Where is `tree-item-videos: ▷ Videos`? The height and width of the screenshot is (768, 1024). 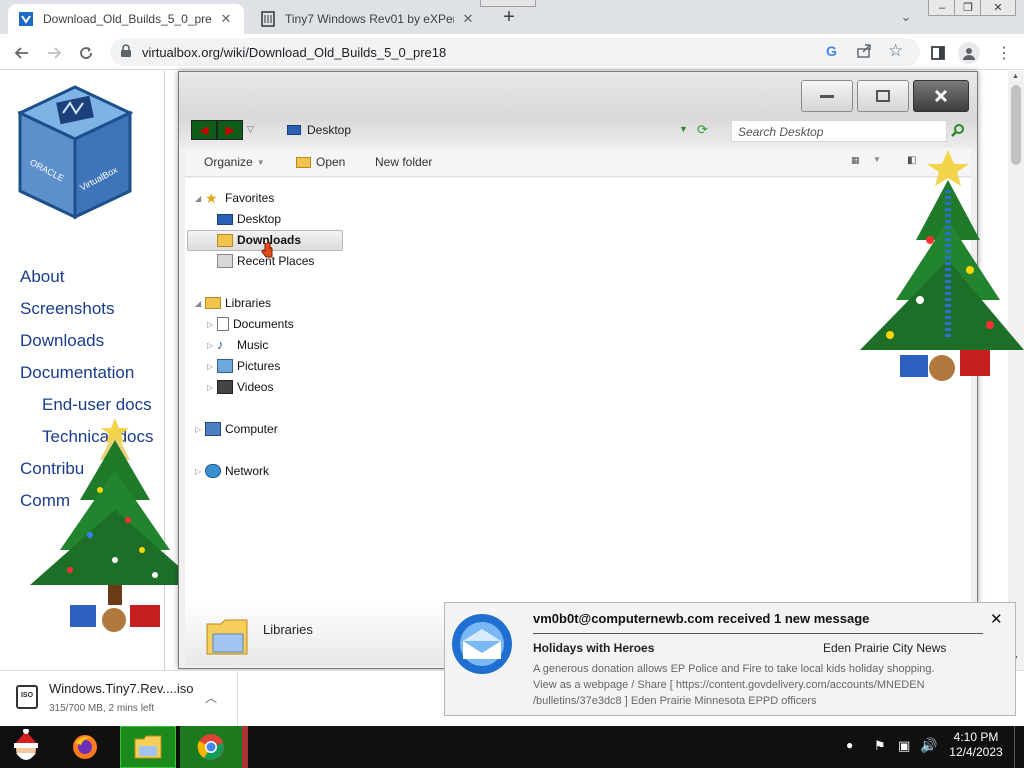 tree-item-videos: ▷ Videos is located at coordinates (240, 387).